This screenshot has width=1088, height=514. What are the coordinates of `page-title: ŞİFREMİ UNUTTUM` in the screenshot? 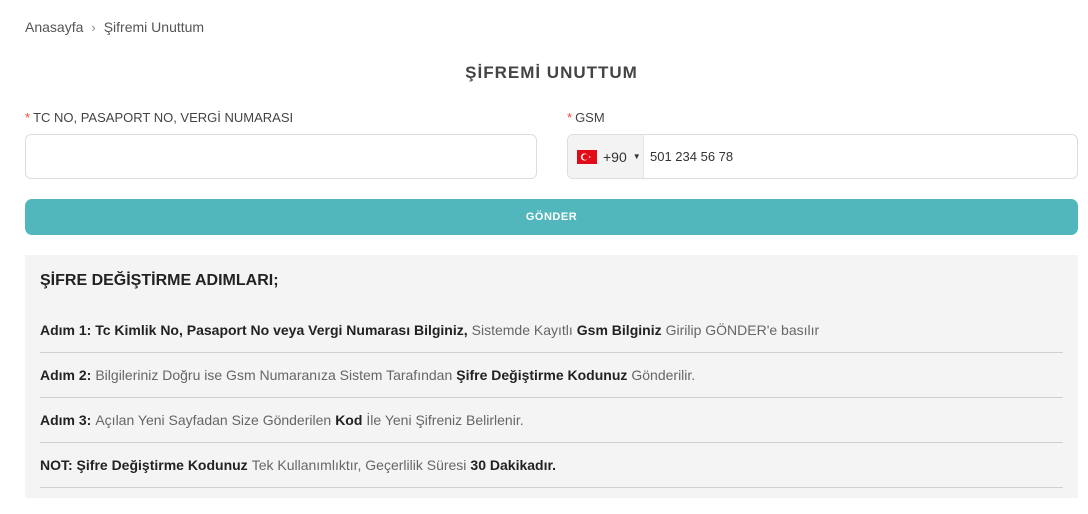 It's located at (551, 72).